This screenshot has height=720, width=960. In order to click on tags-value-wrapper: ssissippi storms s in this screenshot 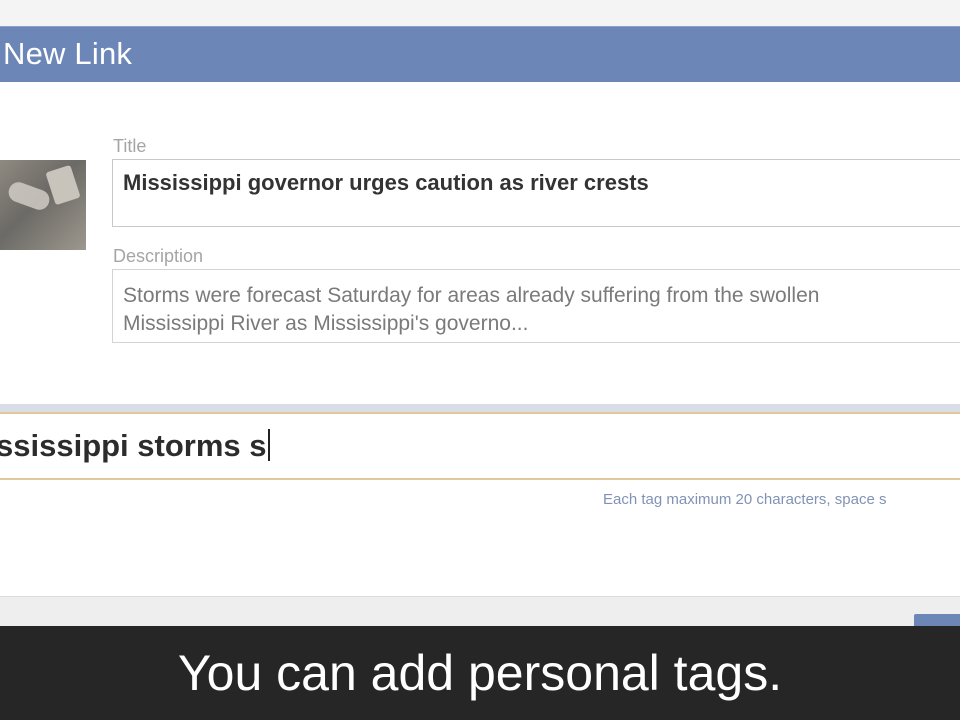, I will do `click(135, 446)`.